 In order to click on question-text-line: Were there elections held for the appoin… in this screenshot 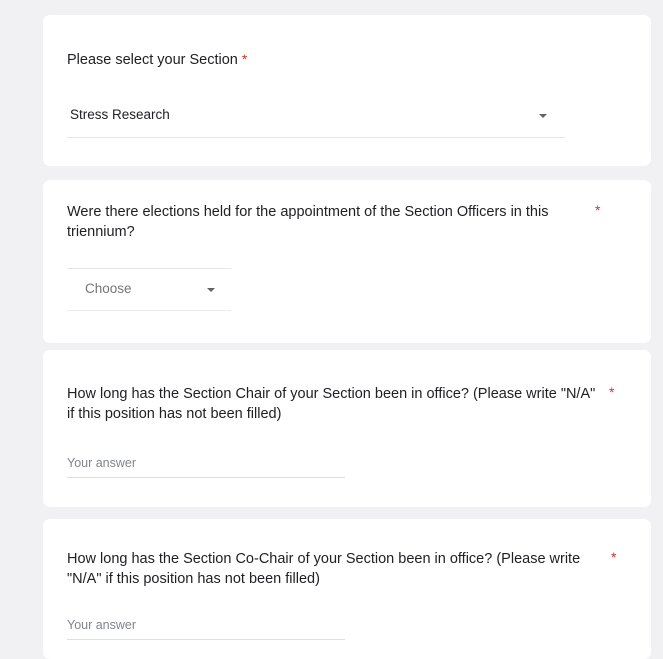, I will do `click(308, 212)`.